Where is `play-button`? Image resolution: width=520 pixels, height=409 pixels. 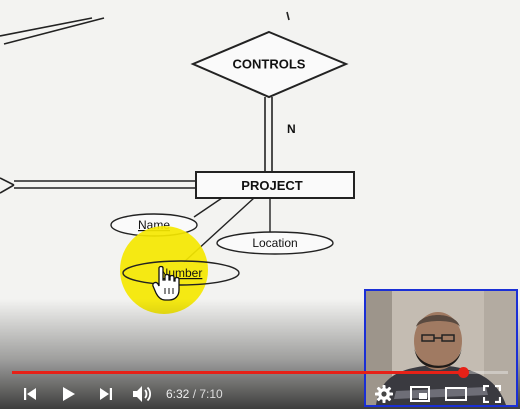 play-button is located at coordinates (68, 394).